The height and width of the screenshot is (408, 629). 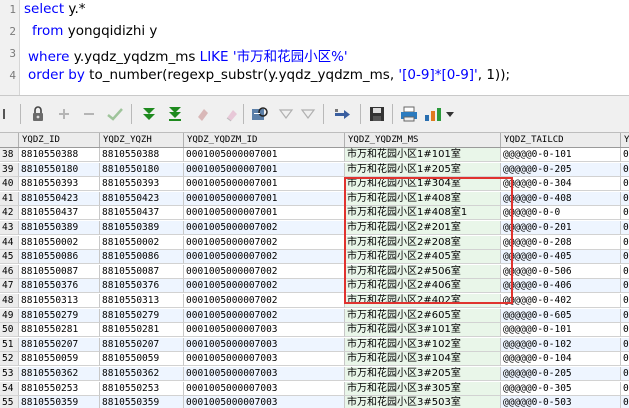 I want to click on header-yqdz-yqdzm-id: YQDZ_YQDZM_ID, so click(x=264, y=140).